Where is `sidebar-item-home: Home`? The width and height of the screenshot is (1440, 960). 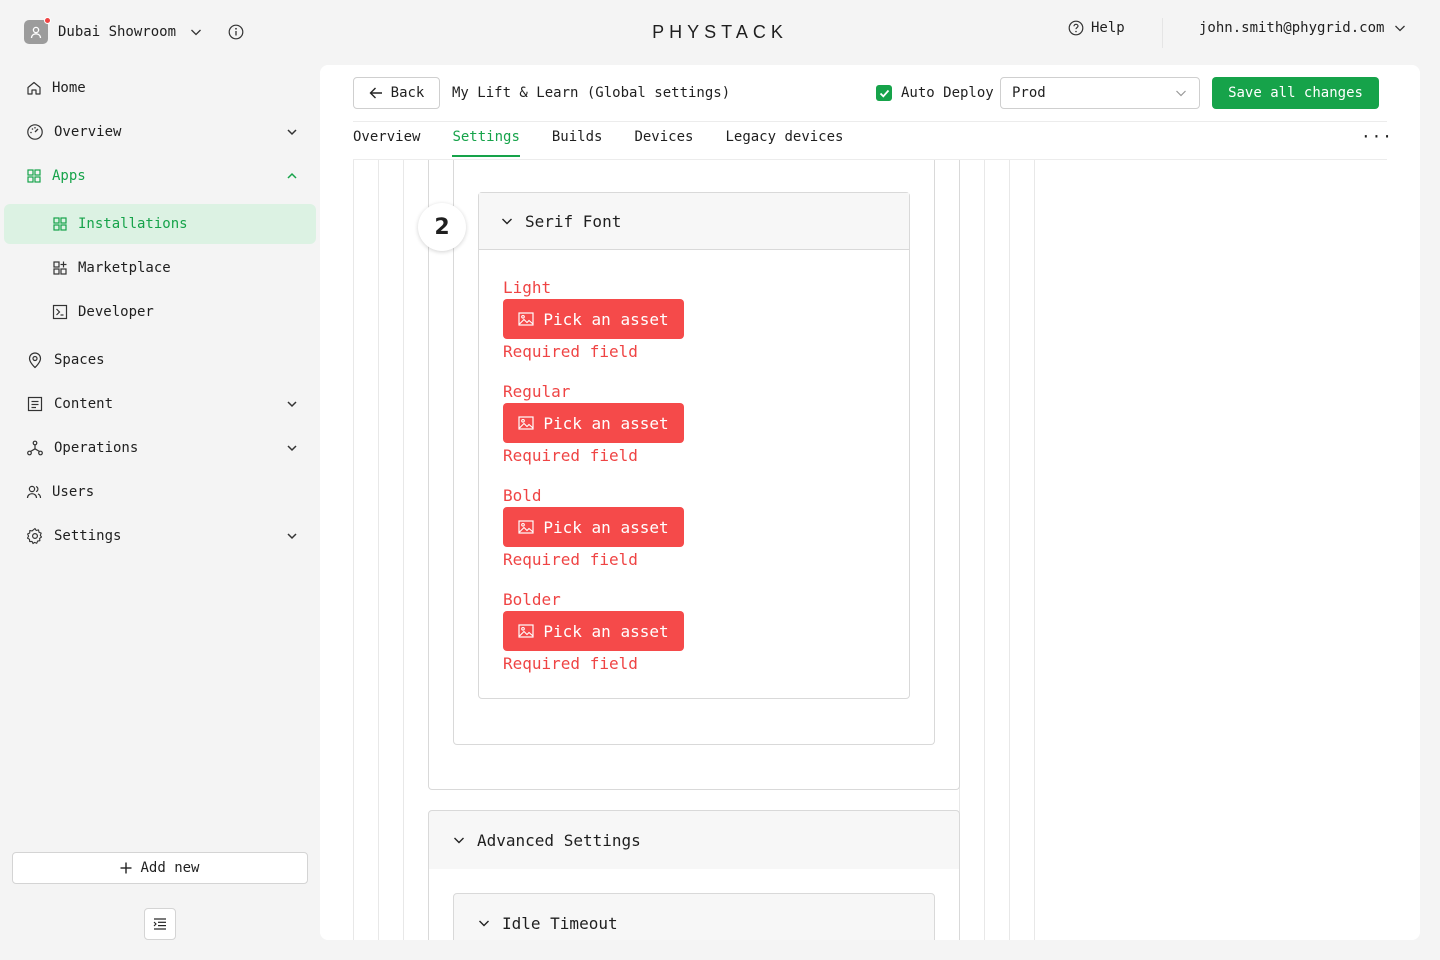
sidebar-item-home: Home is located at coordinates (56, 88).